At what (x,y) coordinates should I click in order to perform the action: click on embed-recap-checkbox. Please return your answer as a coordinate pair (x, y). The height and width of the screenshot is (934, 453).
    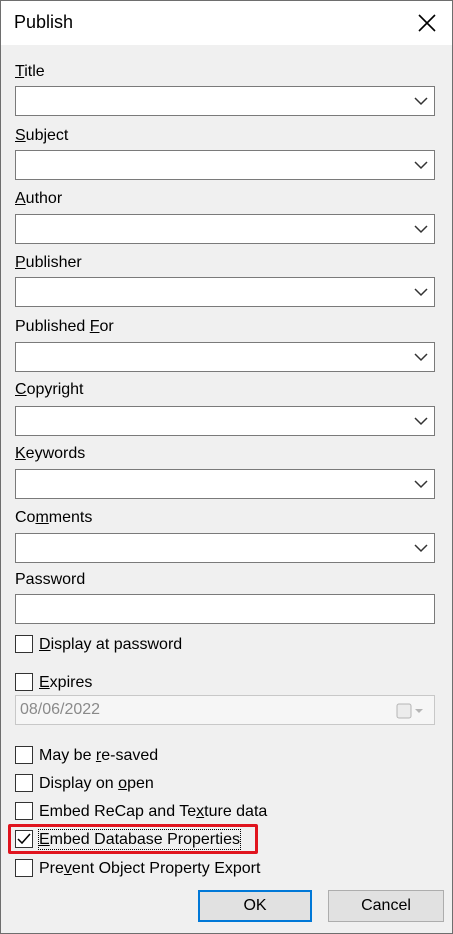
    Looking at the image, I should click on (24, 811).